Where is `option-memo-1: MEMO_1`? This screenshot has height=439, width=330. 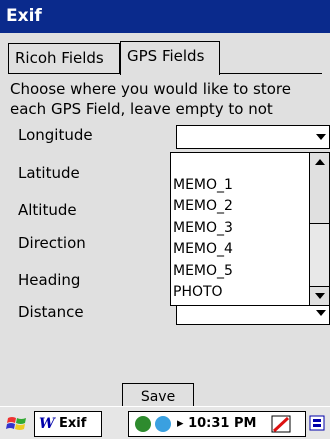
option-memo-1: MEMO_1 is located at coordinates (241, 186).